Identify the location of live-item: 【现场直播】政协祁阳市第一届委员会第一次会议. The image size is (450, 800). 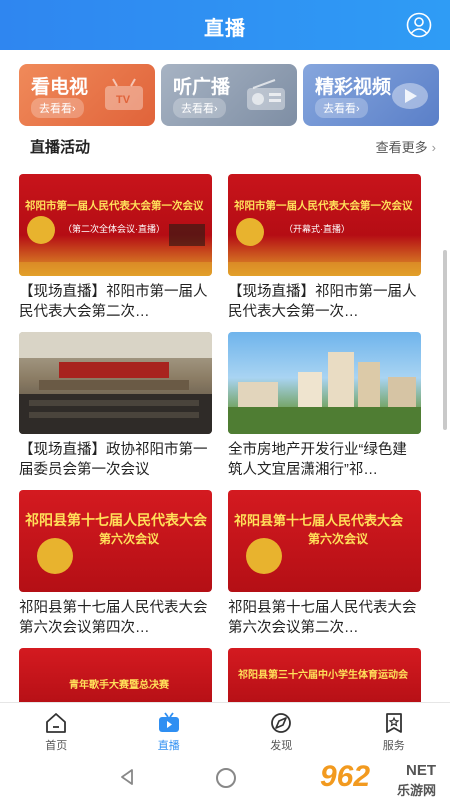
(115, 406).